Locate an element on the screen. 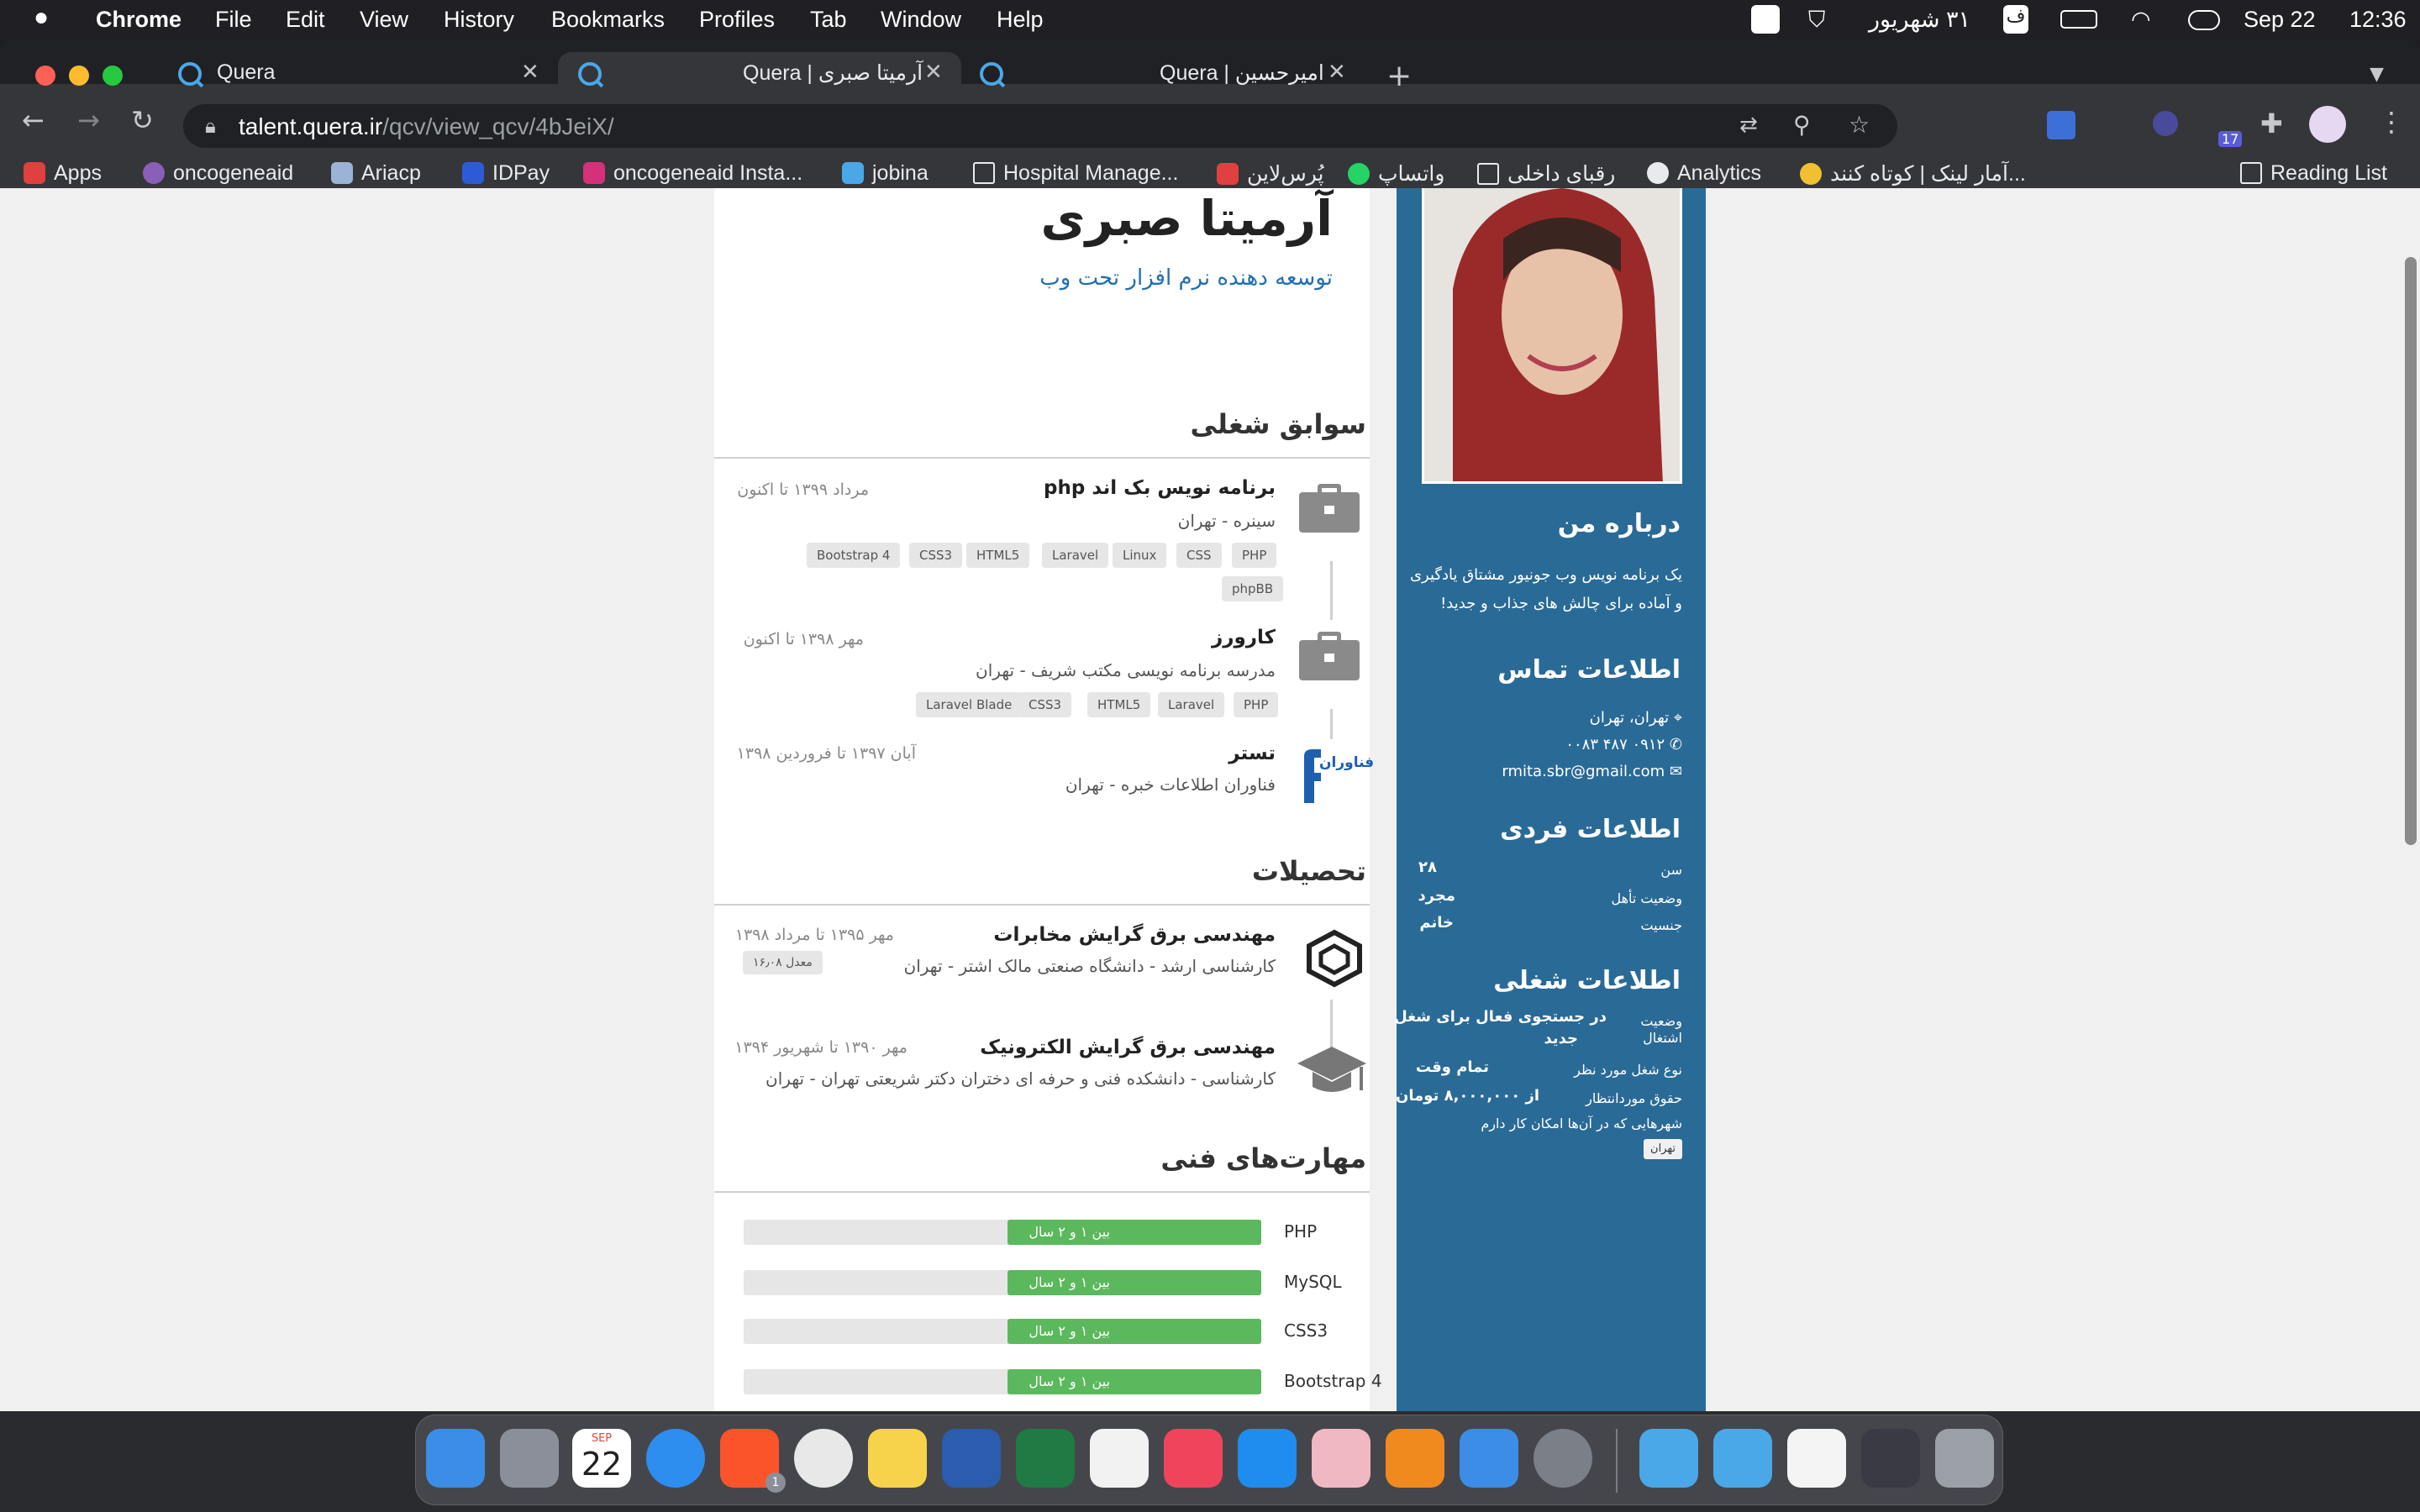  menubar-date: Sep 22 is located at coordinates (2280, 20).